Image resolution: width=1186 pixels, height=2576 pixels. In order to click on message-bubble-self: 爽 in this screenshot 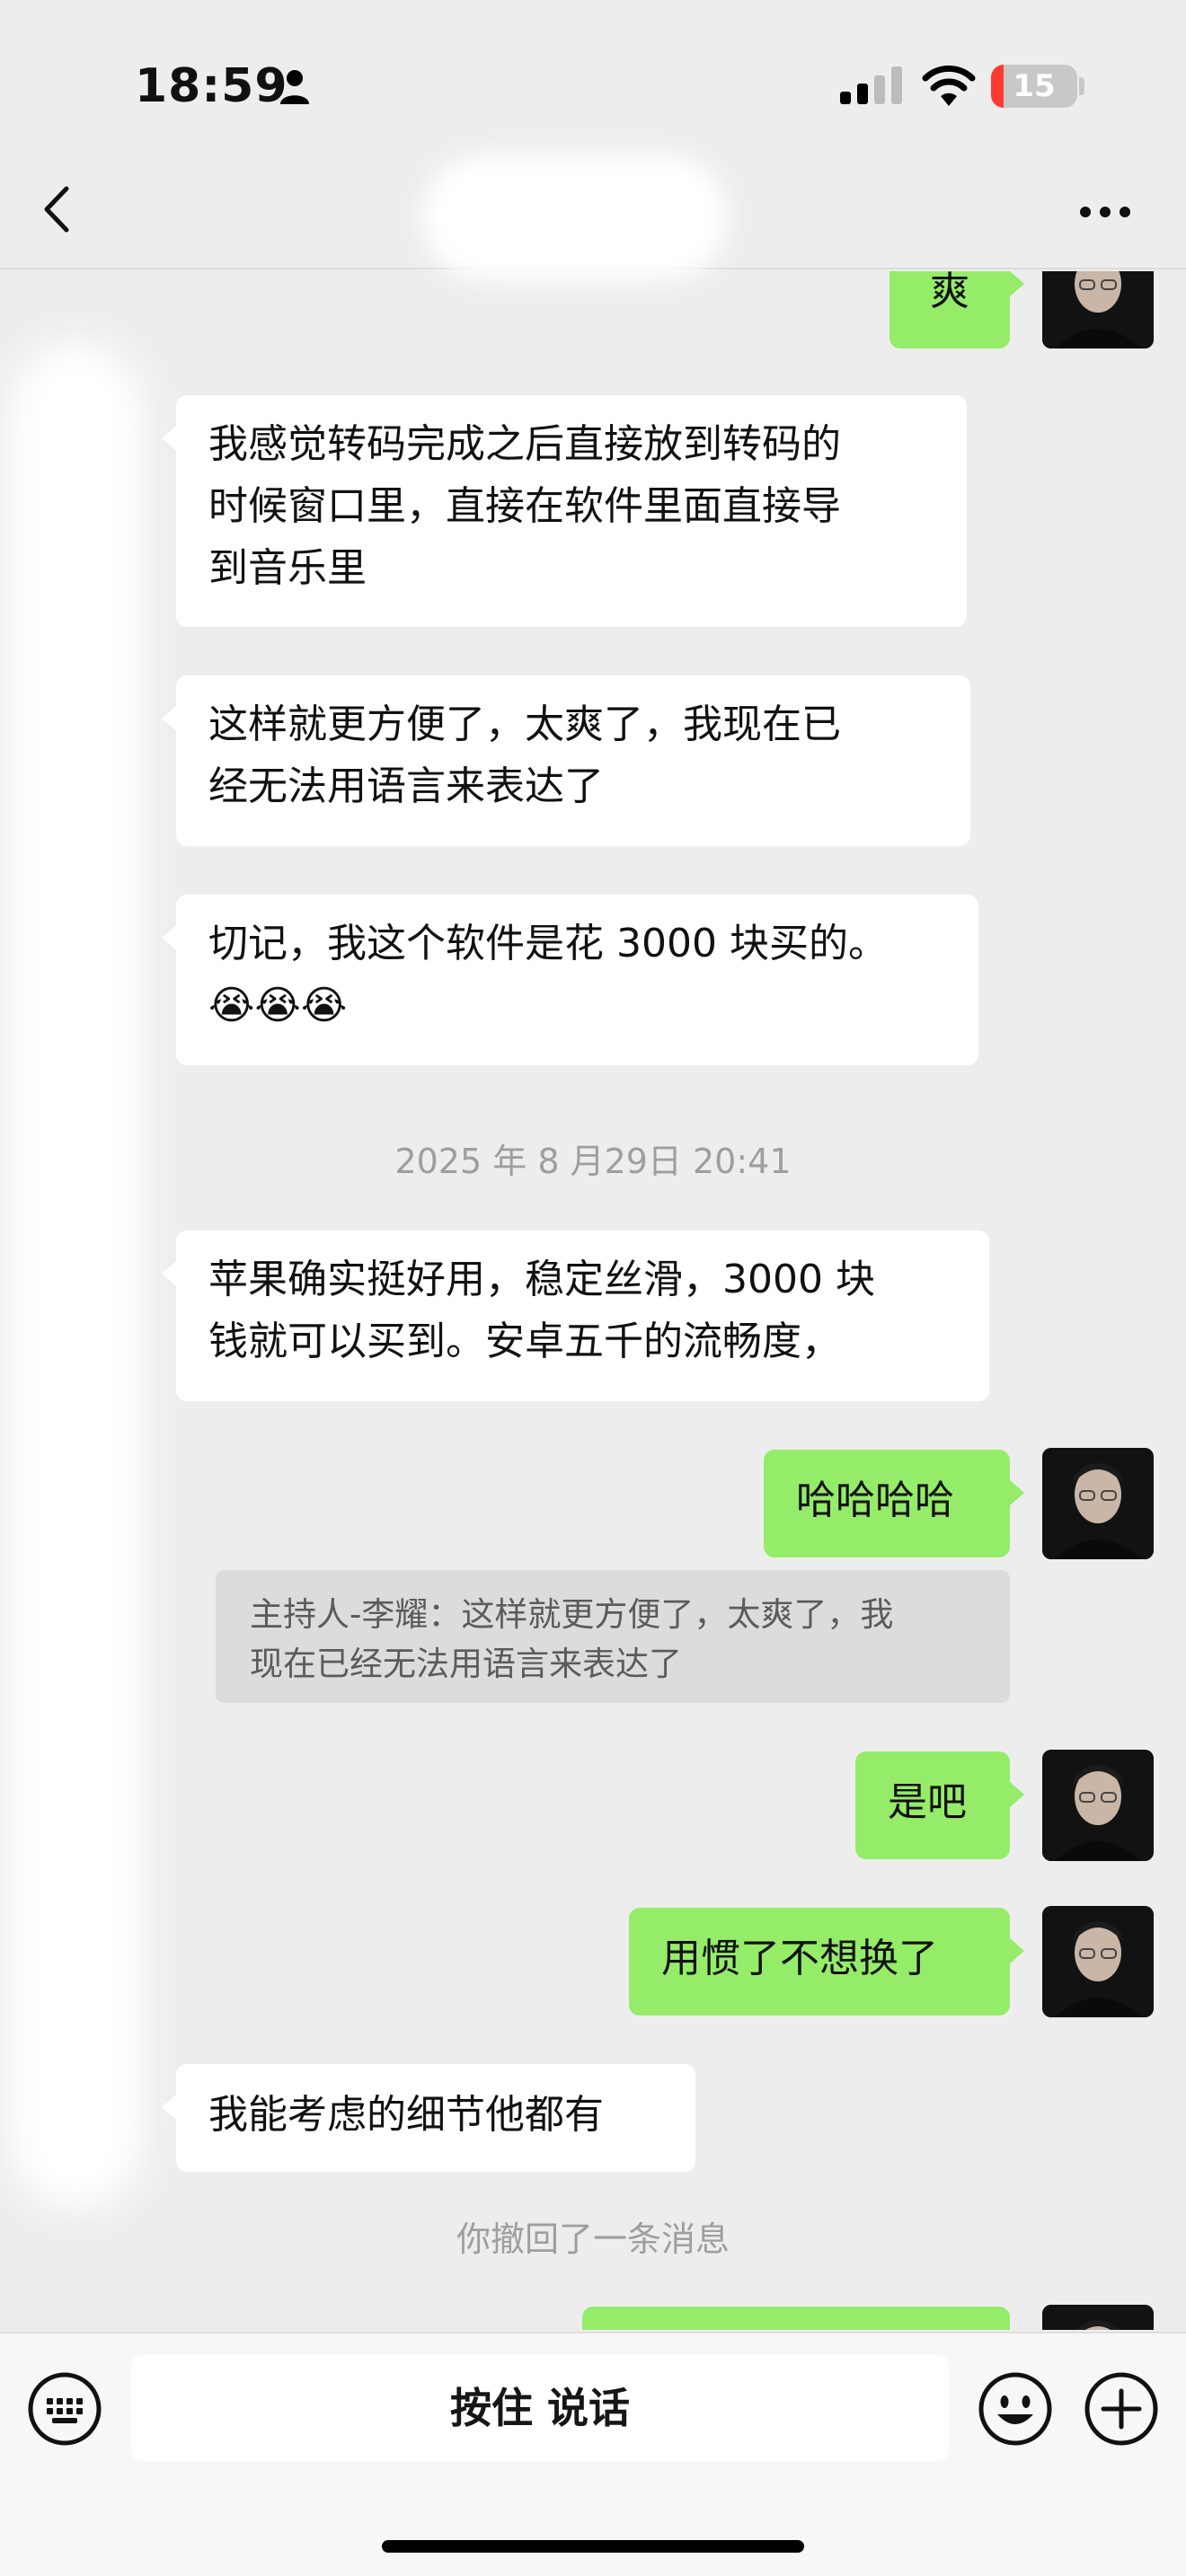, I will do `click(957, 309)`.